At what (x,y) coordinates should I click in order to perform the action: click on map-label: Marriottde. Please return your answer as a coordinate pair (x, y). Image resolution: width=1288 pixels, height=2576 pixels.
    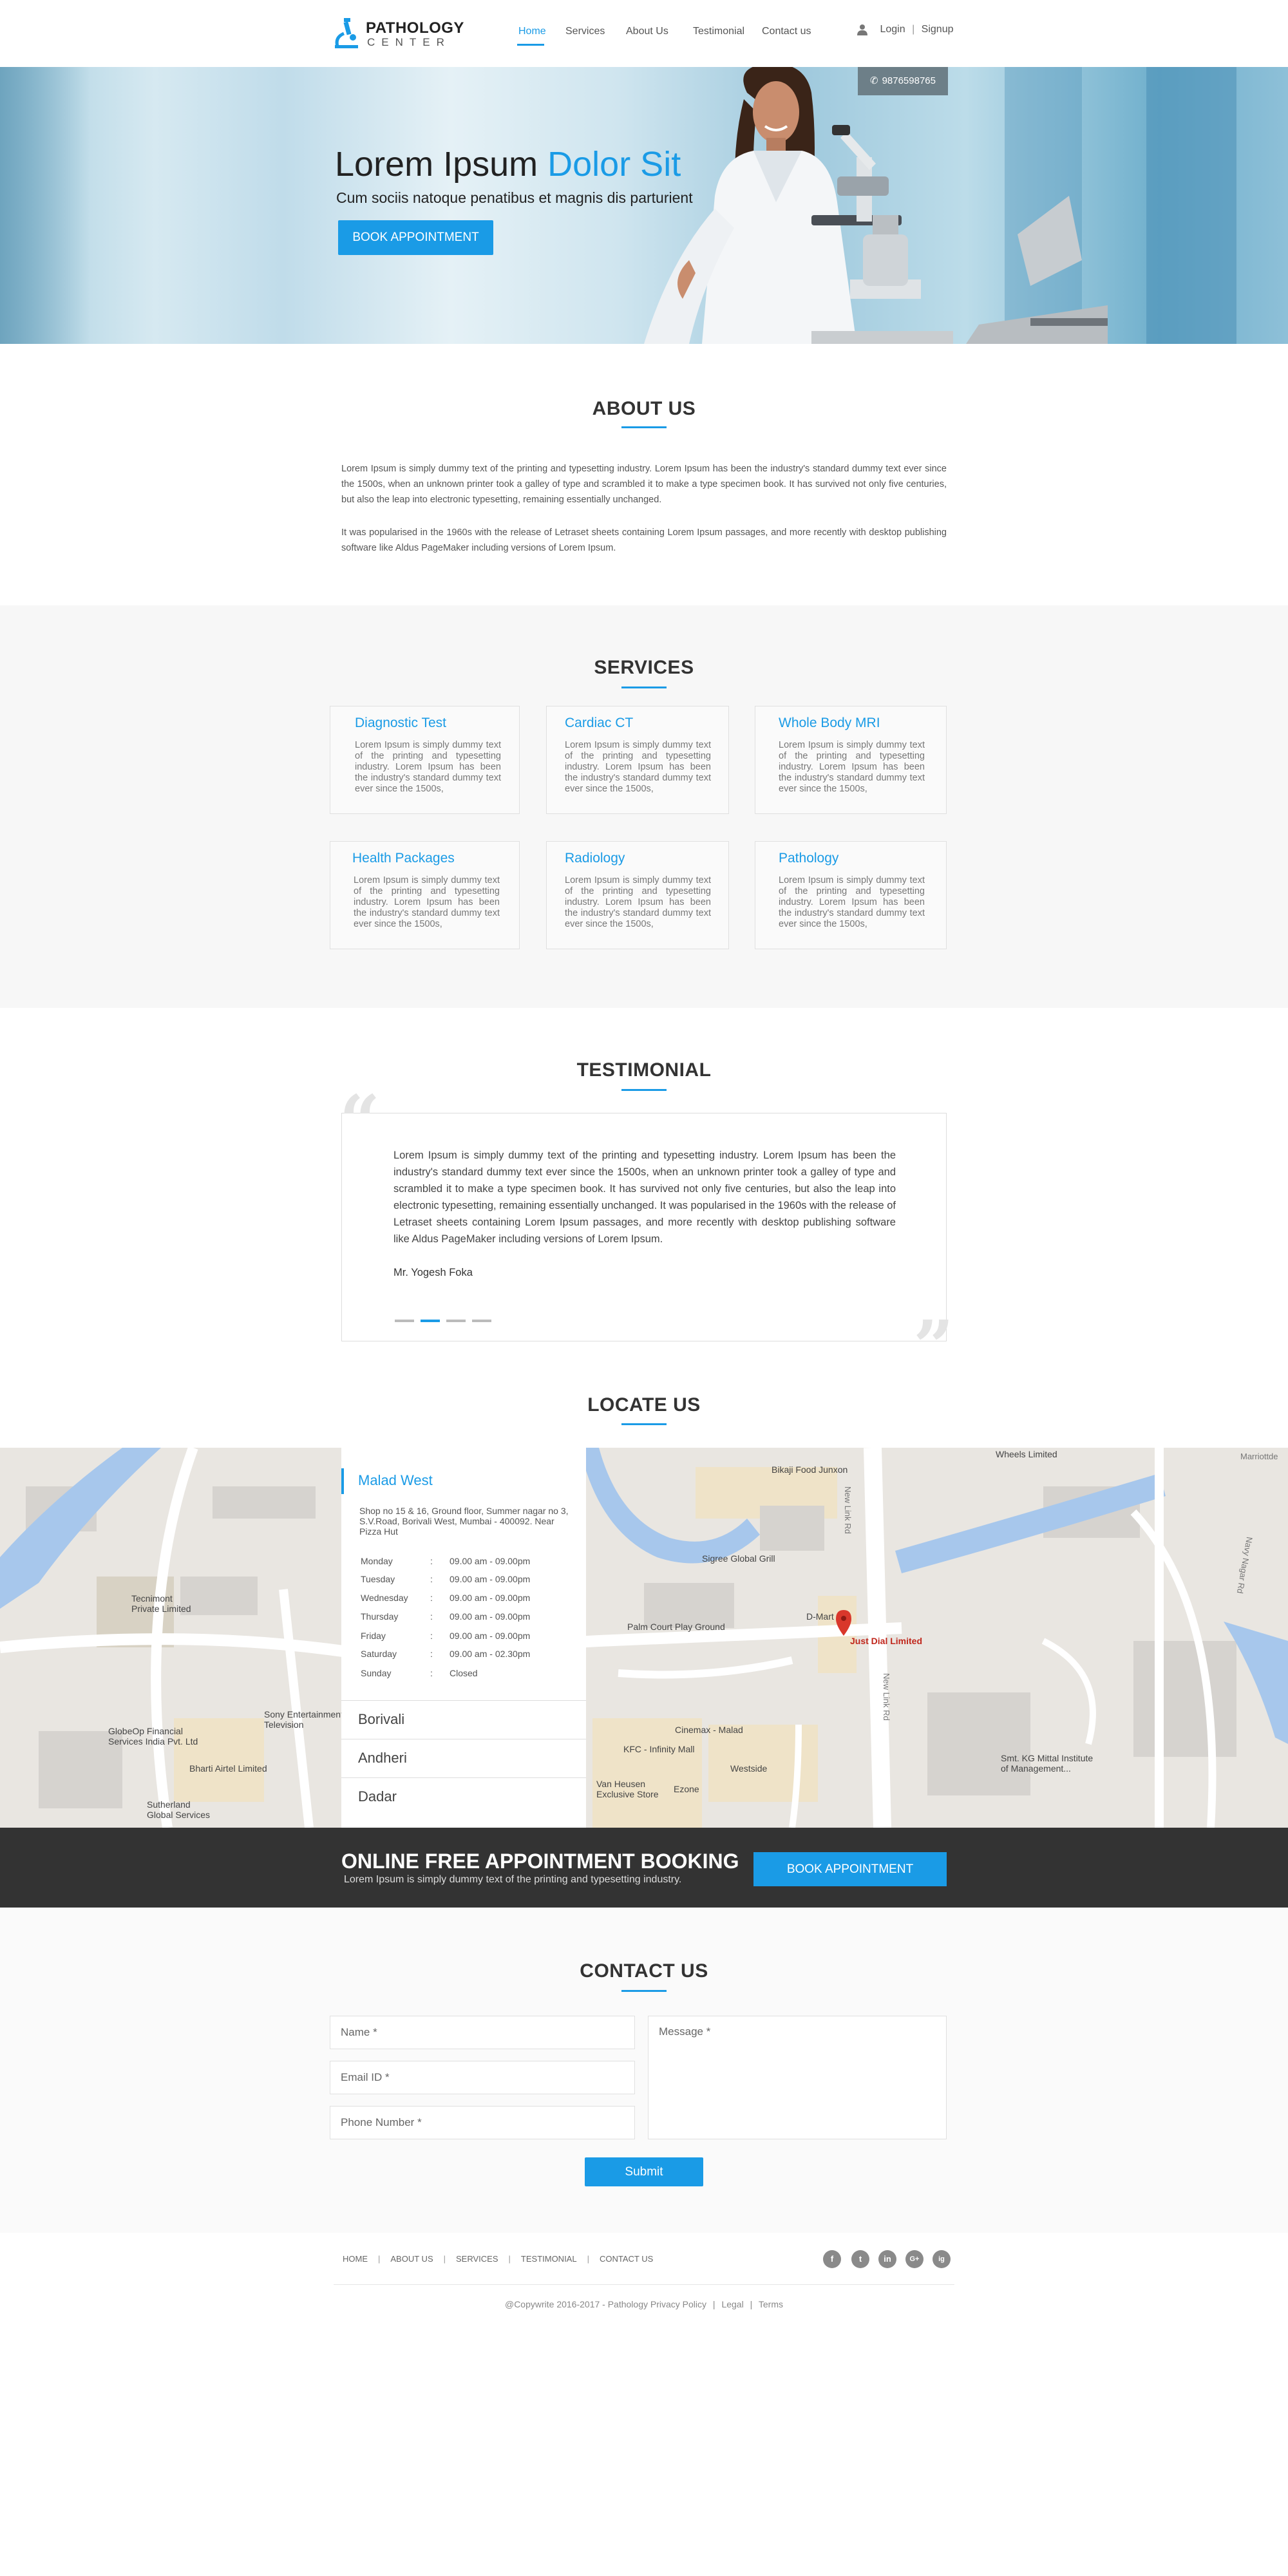
    Looking at the image, I should click on (1259, 1457).